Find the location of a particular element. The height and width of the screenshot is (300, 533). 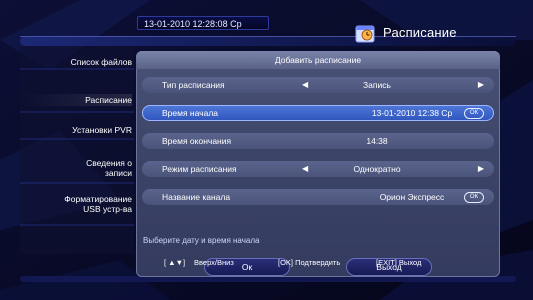

calendar-clock-icon is located at coordinates (365, 34).